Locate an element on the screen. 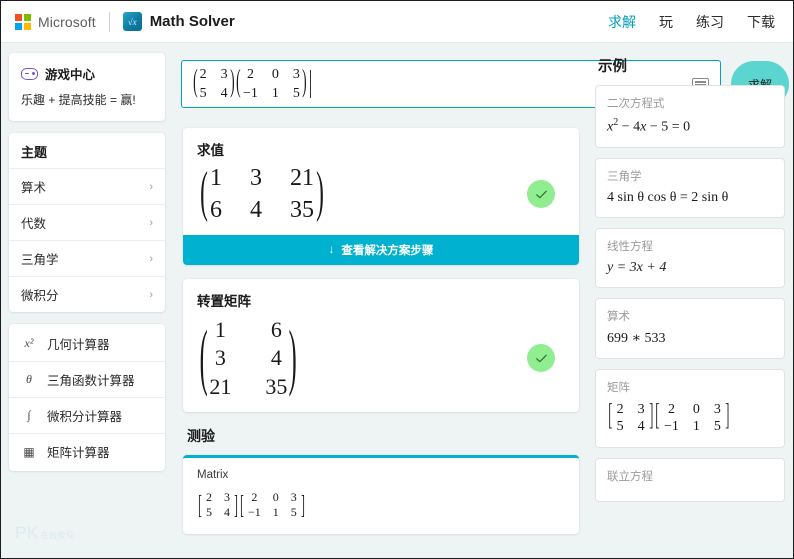 The image size is (794, 559). nav-item-download: 下载 is located at coordinates (761, 22).